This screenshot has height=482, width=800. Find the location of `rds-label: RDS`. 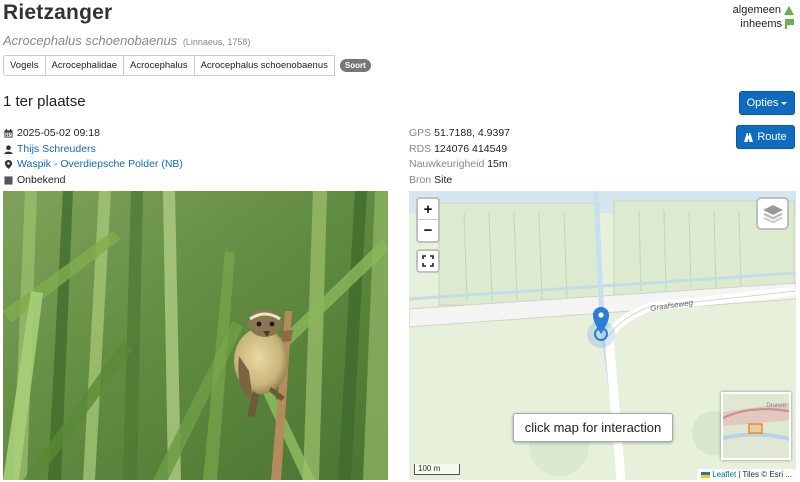

rds-label: RDS is located at coordinates (420, 148).